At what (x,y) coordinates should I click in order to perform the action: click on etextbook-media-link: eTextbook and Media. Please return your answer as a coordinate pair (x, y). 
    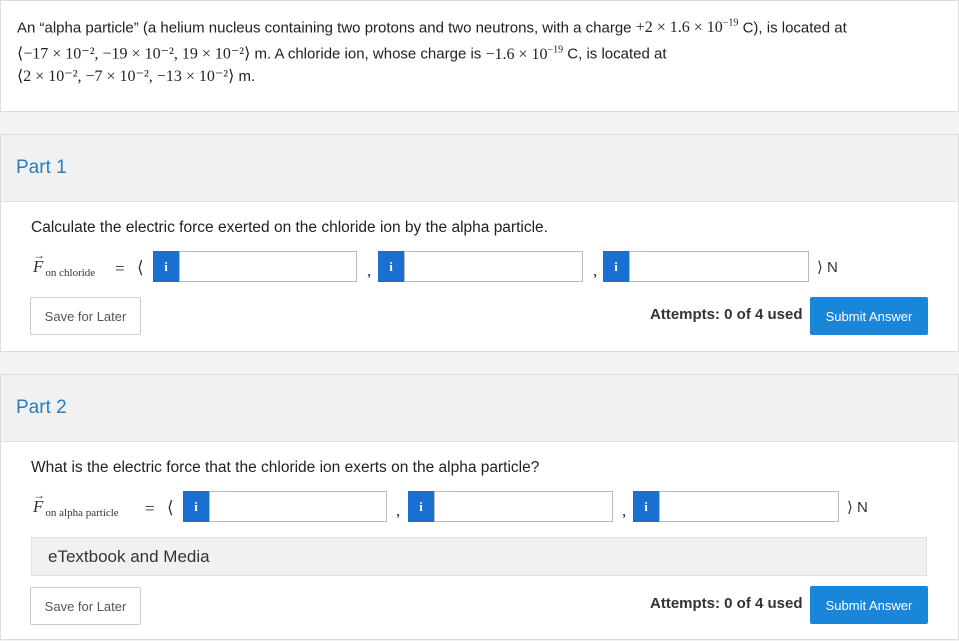
    Looking at the image, I should click on (479, 556).